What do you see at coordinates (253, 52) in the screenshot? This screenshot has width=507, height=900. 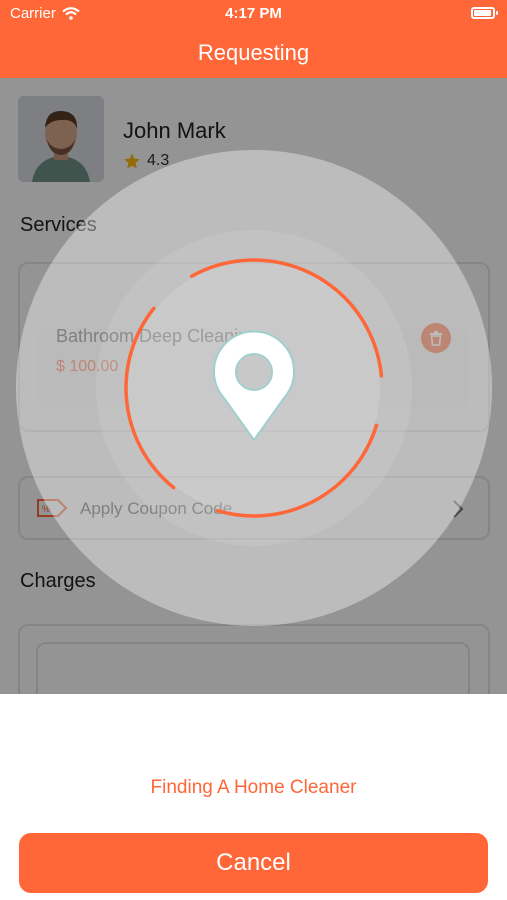 I see `page-title: Requesting` at bounding box center [253, 52].